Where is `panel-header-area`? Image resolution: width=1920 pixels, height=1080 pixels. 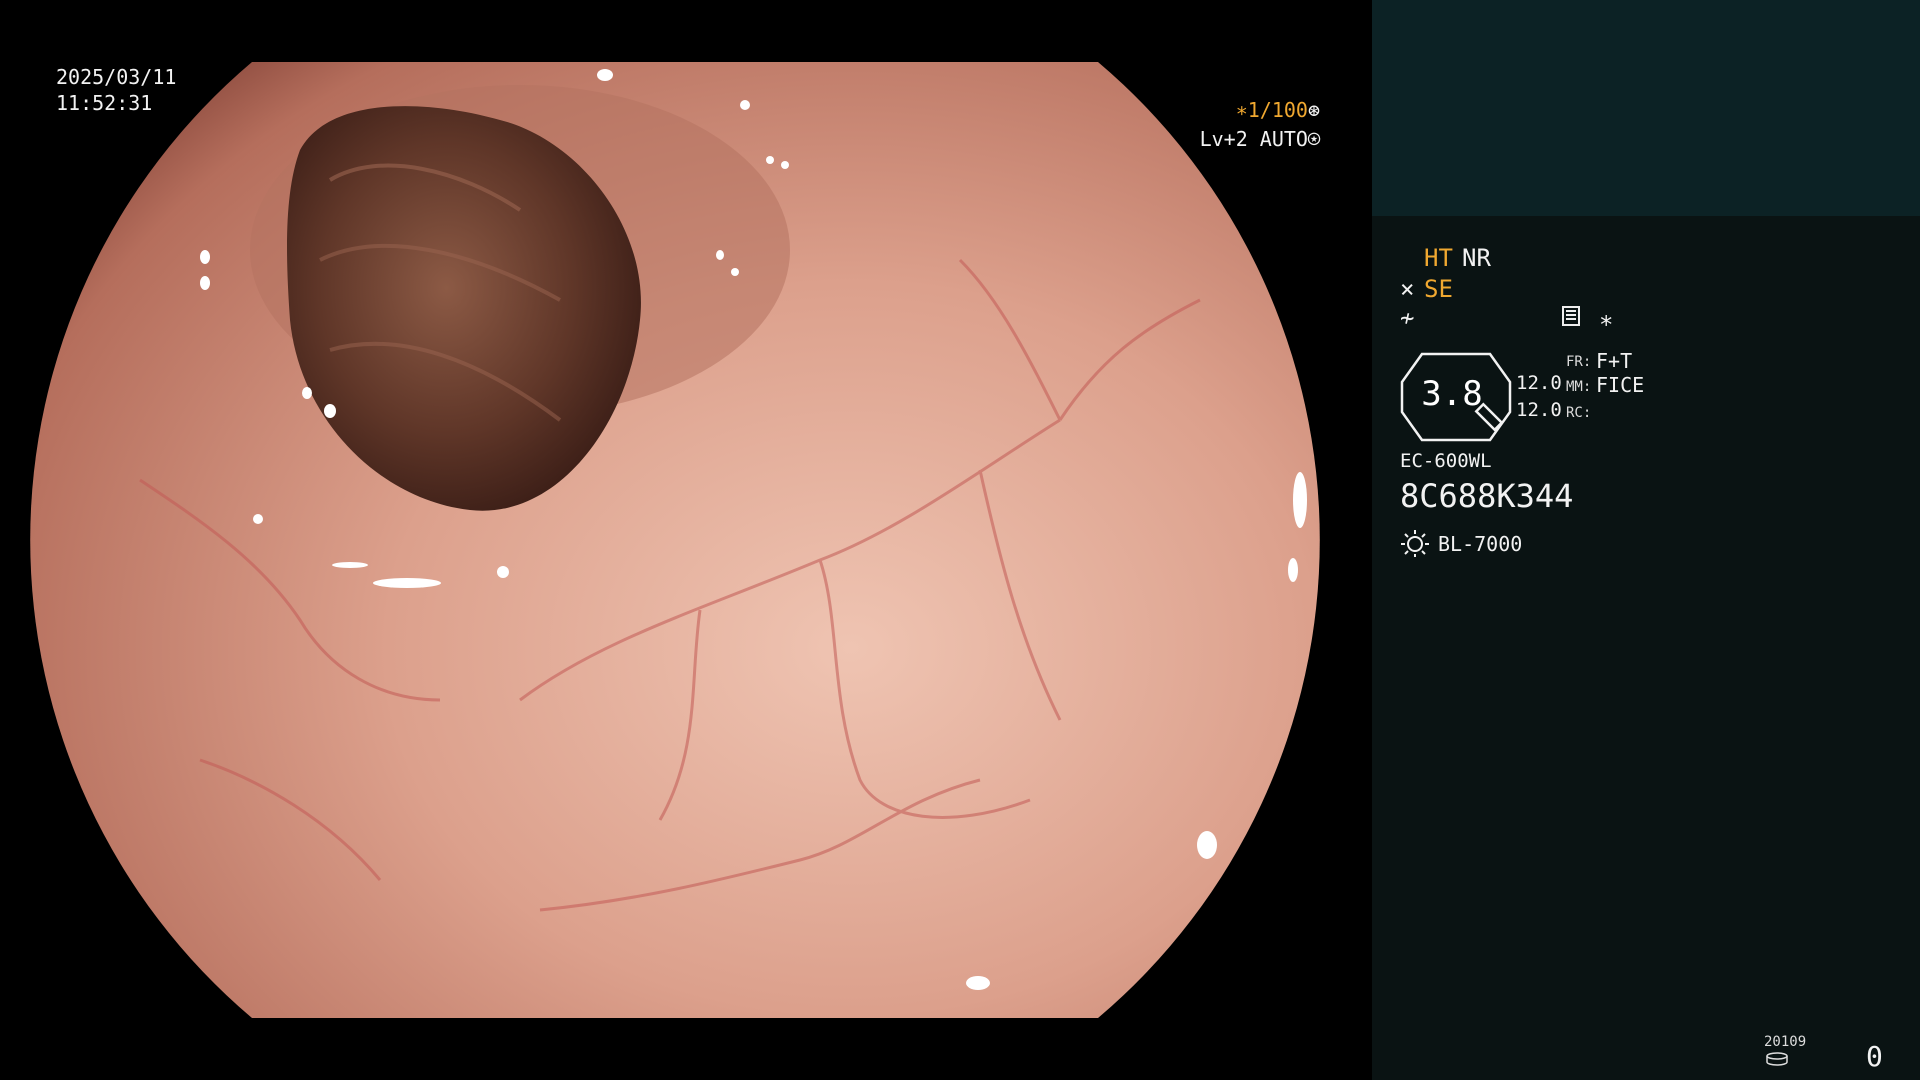 panel-header-area is located at coordinates (1646, 108).